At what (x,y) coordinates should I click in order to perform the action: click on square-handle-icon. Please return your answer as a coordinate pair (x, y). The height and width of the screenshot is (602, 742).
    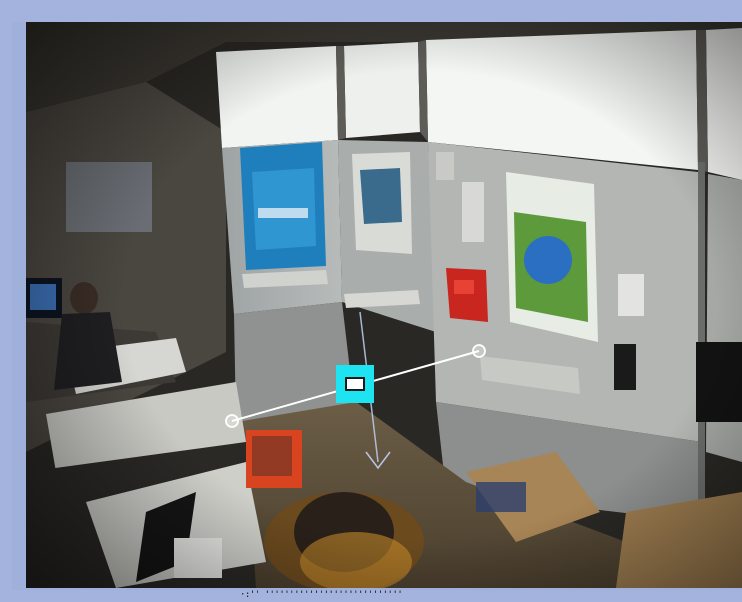
    Looking at the image, I should click on (355, 384).